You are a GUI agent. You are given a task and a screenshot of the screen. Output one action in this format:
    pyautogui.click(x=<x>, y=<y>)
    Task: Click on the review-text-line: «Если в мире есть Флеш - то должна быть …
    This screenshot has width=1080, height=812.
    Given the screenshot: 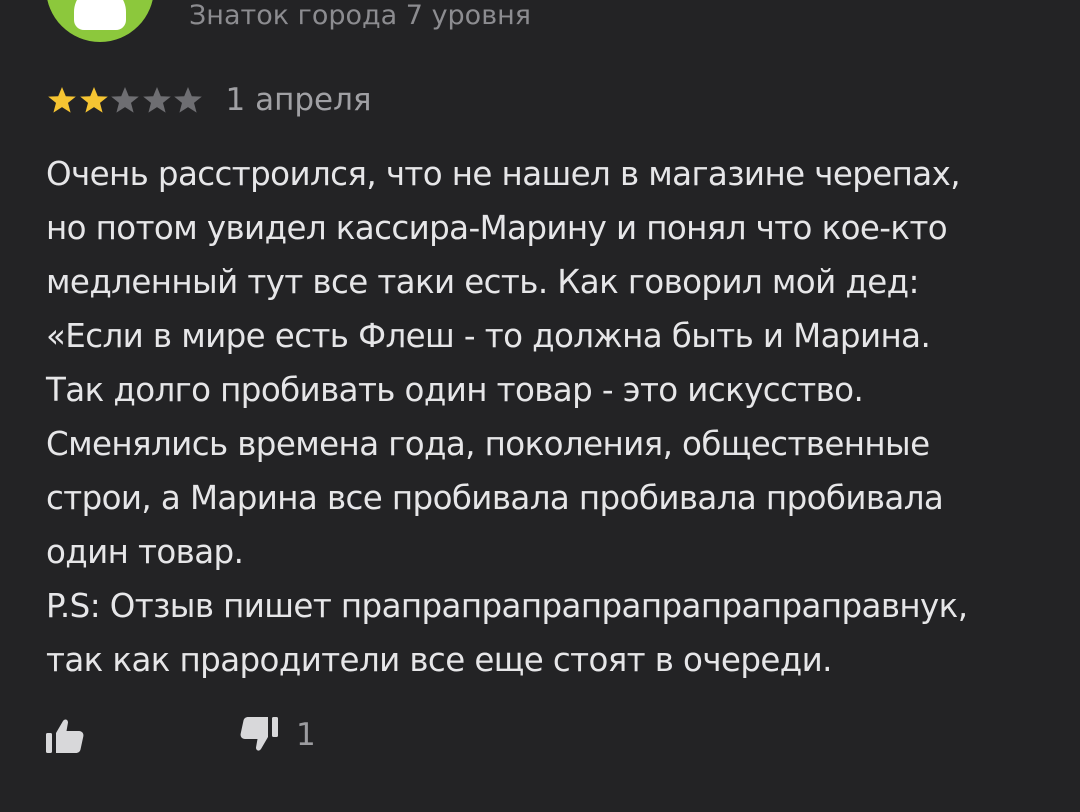 What is the action you would take?
    pyautogui.click(x=488, y=336)
    